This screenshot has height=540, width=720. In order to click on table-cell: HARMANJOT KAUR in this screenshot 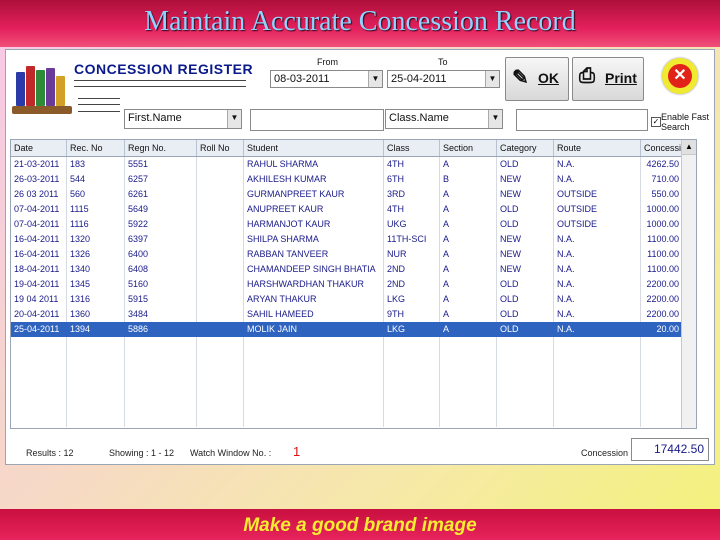, I will do `click(314, 224)`.